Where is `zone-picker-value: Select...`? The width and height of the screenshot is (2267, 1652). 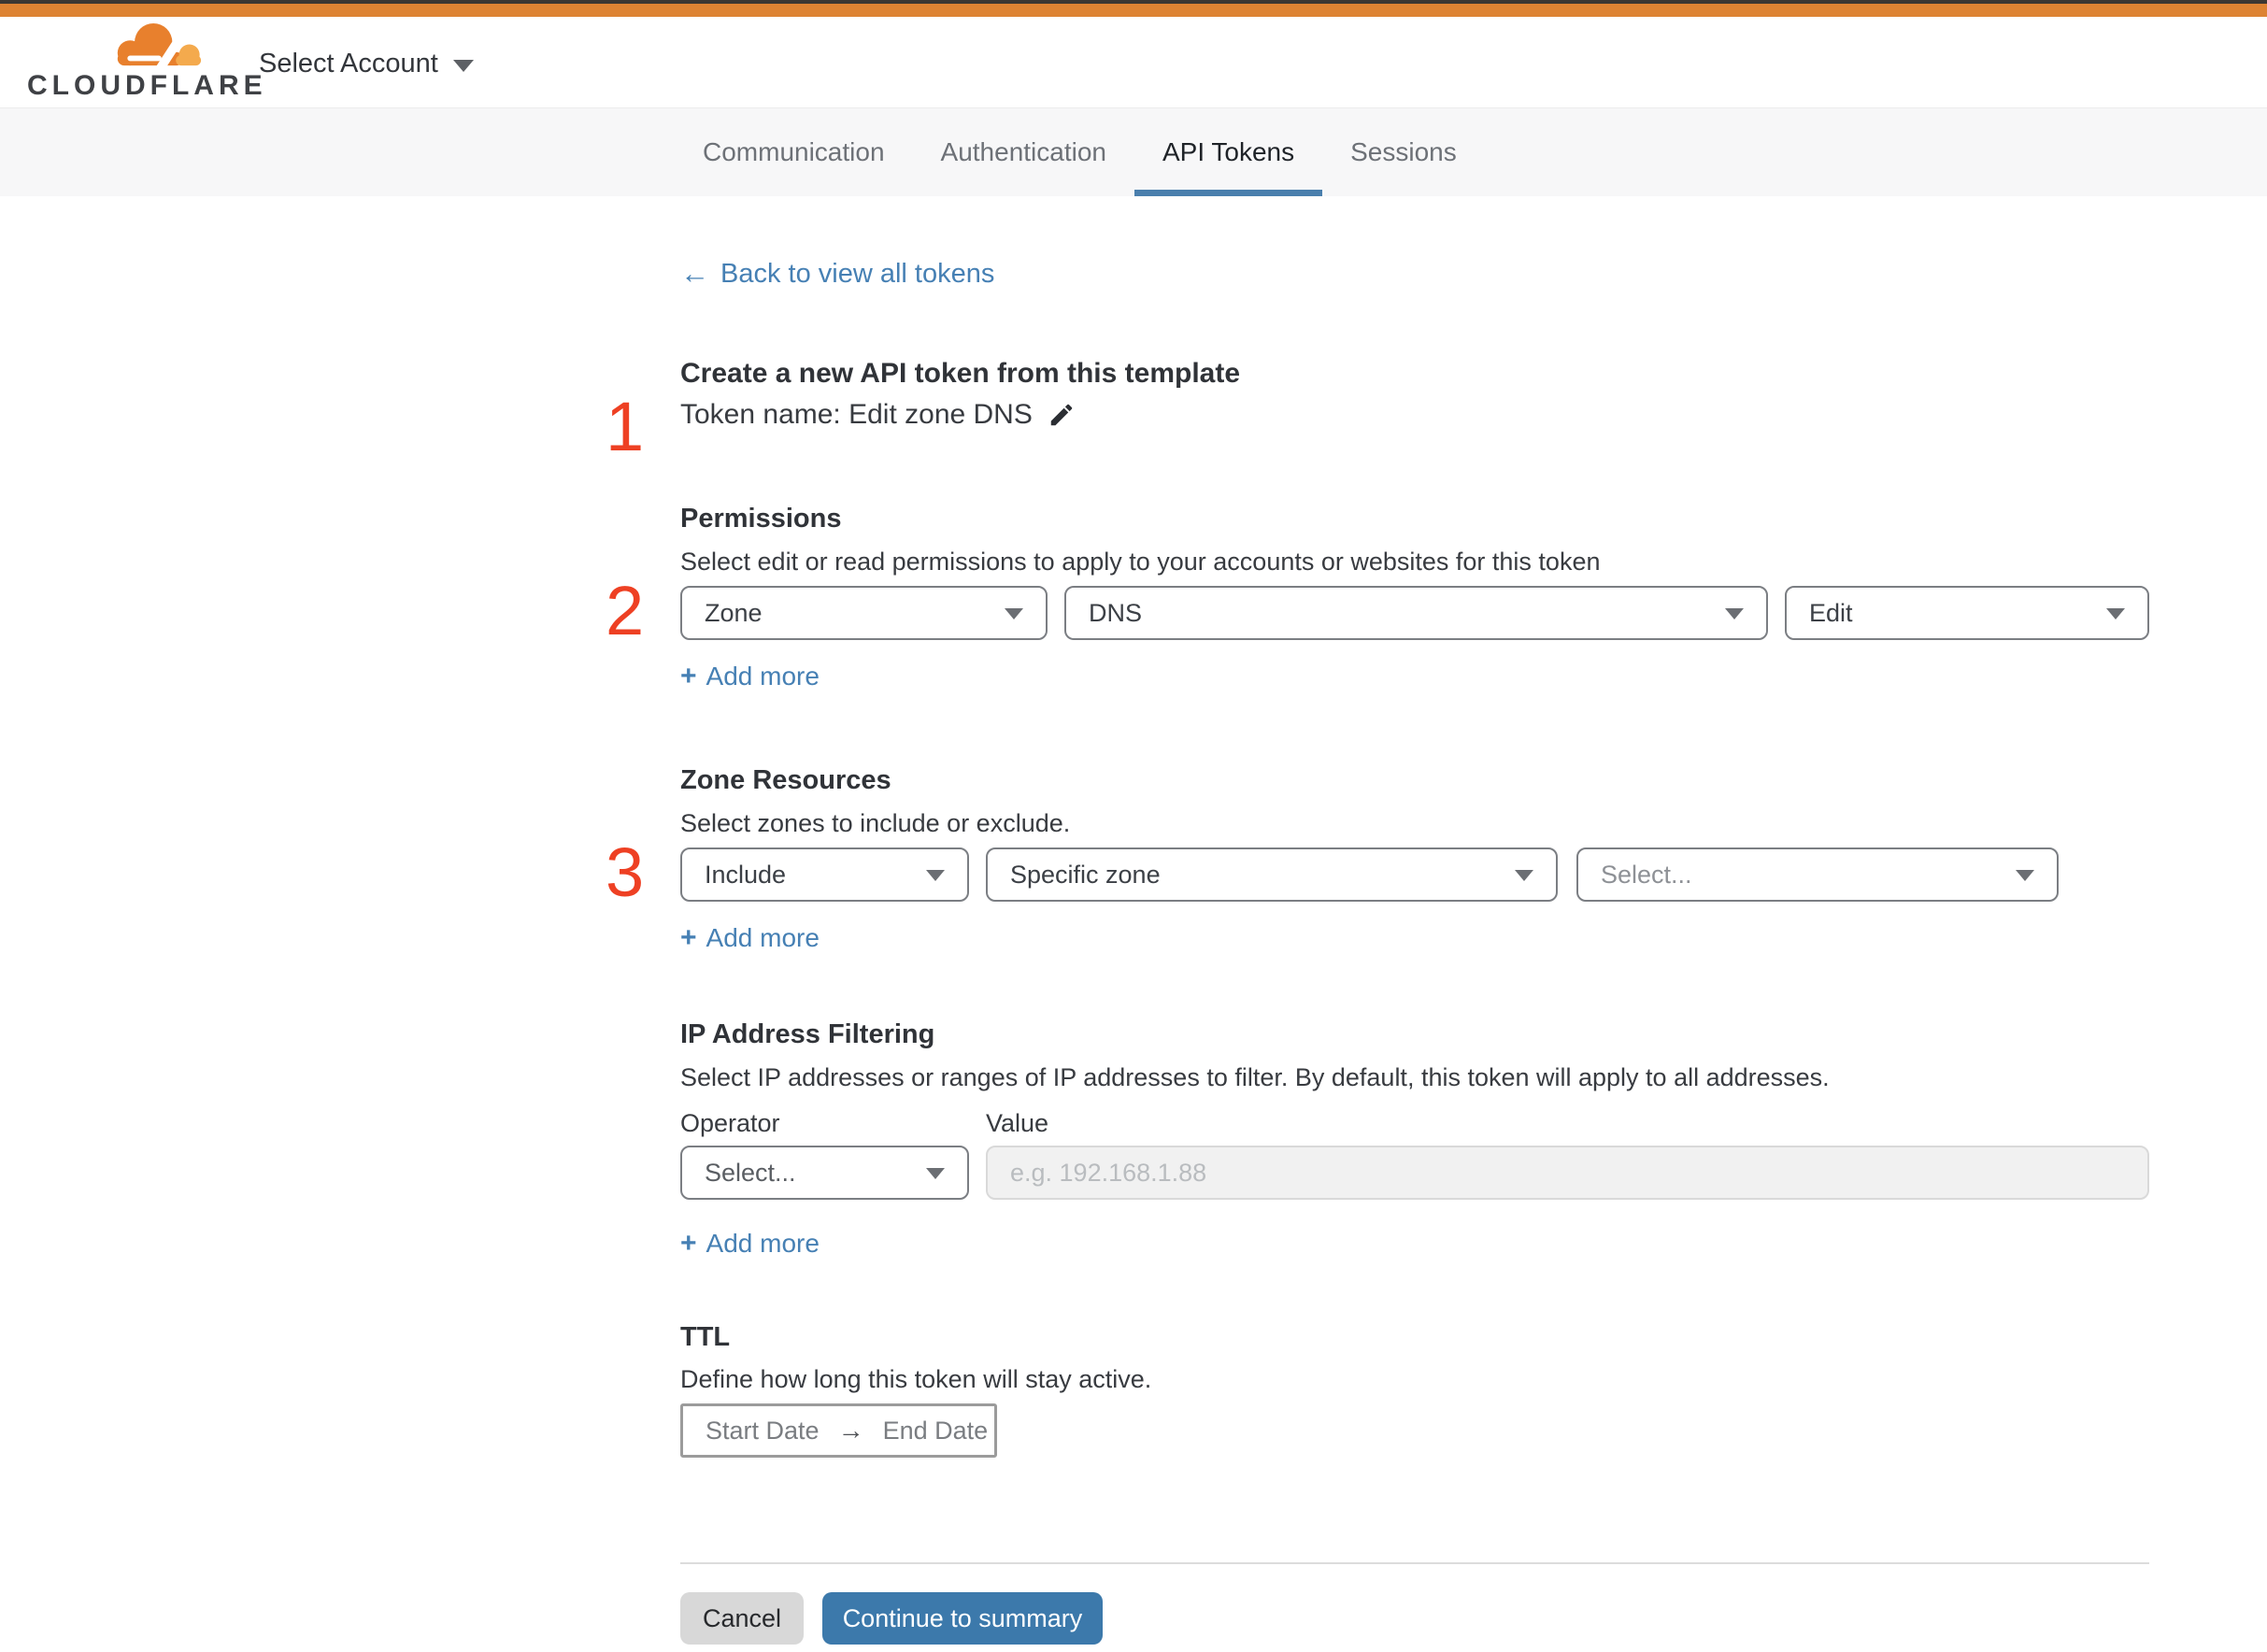
zone-picker-value: Select... is located at coordinates (1647, 875).